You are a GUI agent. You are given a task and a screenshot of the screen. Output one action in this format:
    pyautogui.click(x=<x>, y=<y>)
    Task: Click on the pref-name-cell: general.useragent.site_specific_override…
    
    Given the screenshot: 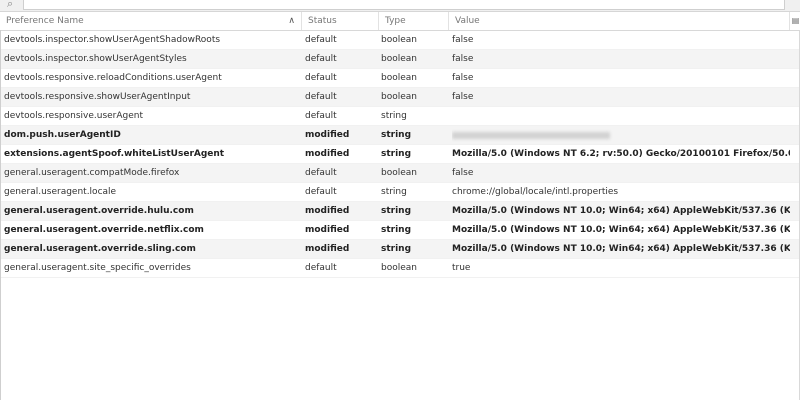 What is the action you would take?
    pyautogui.click(x=97, y=268)
    